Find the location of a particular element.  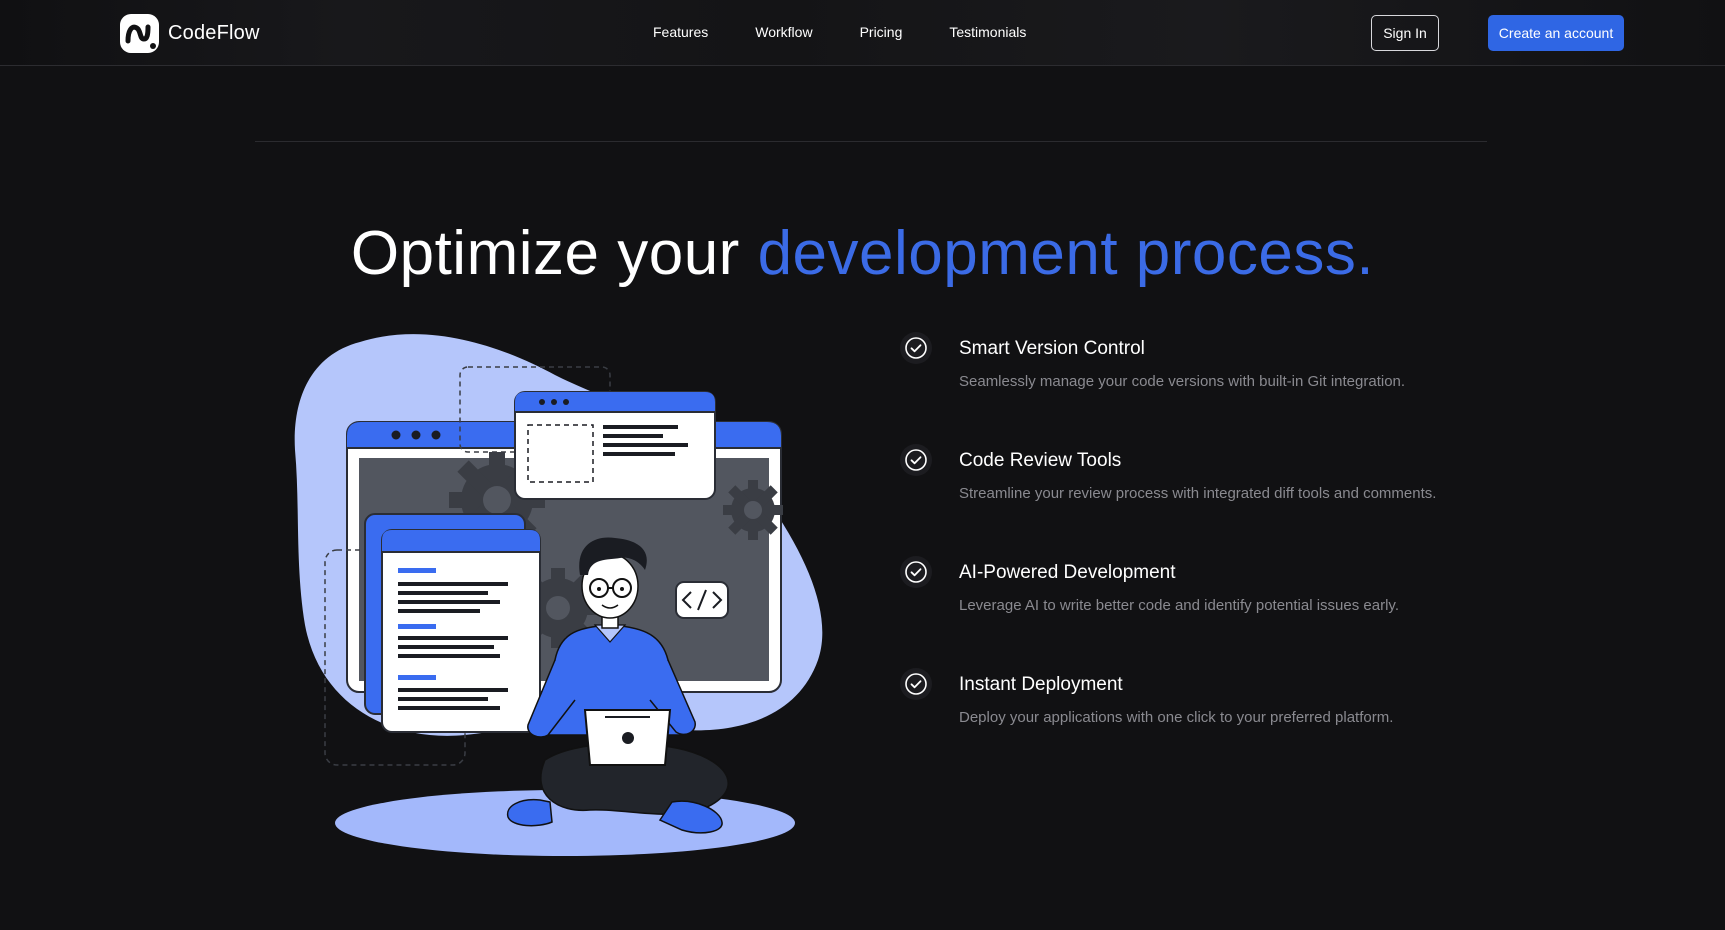

nav-link-testimonials: Testimonials is located at coordinates (987, 32).